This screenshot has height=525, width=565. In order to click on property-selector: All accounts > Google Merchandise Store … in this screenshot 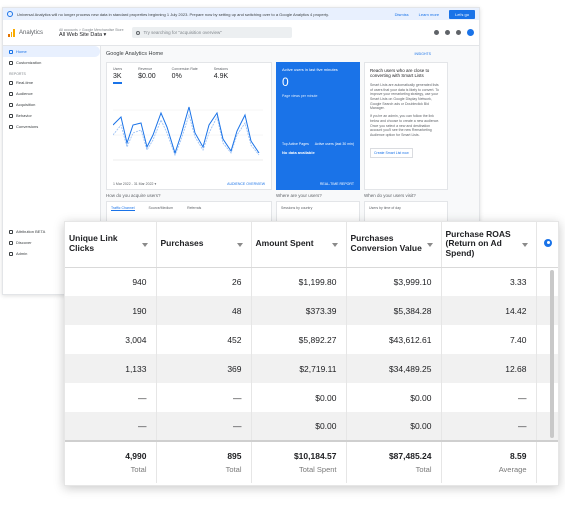, I will do `click(91, 33)`.